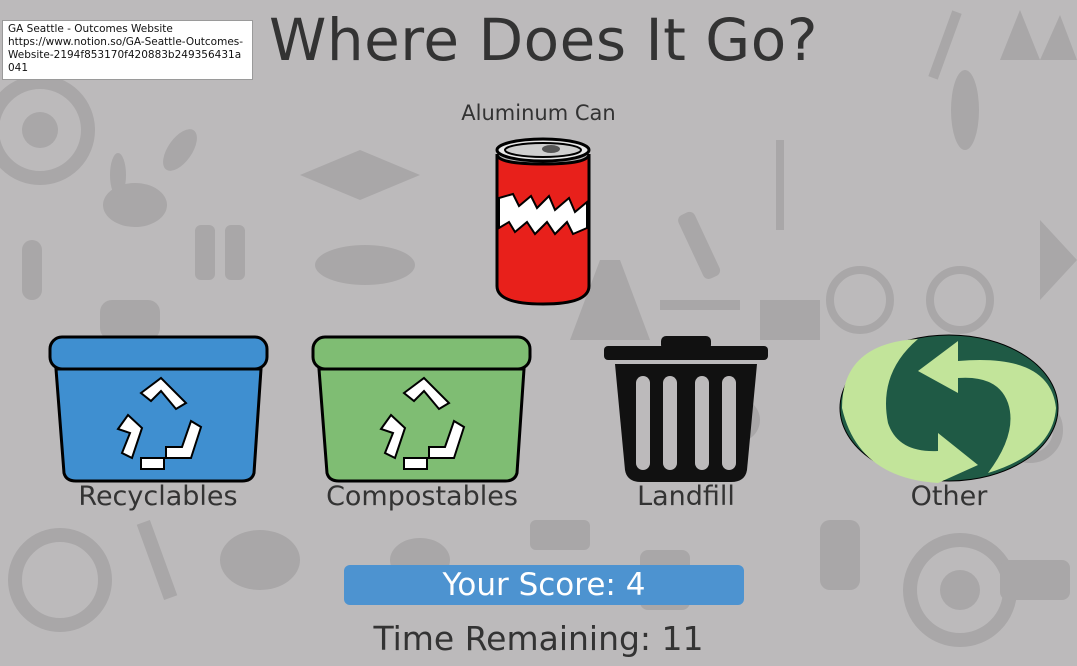  What do you see at coordinates (686, 496) in the screenshot?
I see `landfill-label: Landfill` at bounding box center [686, 496].